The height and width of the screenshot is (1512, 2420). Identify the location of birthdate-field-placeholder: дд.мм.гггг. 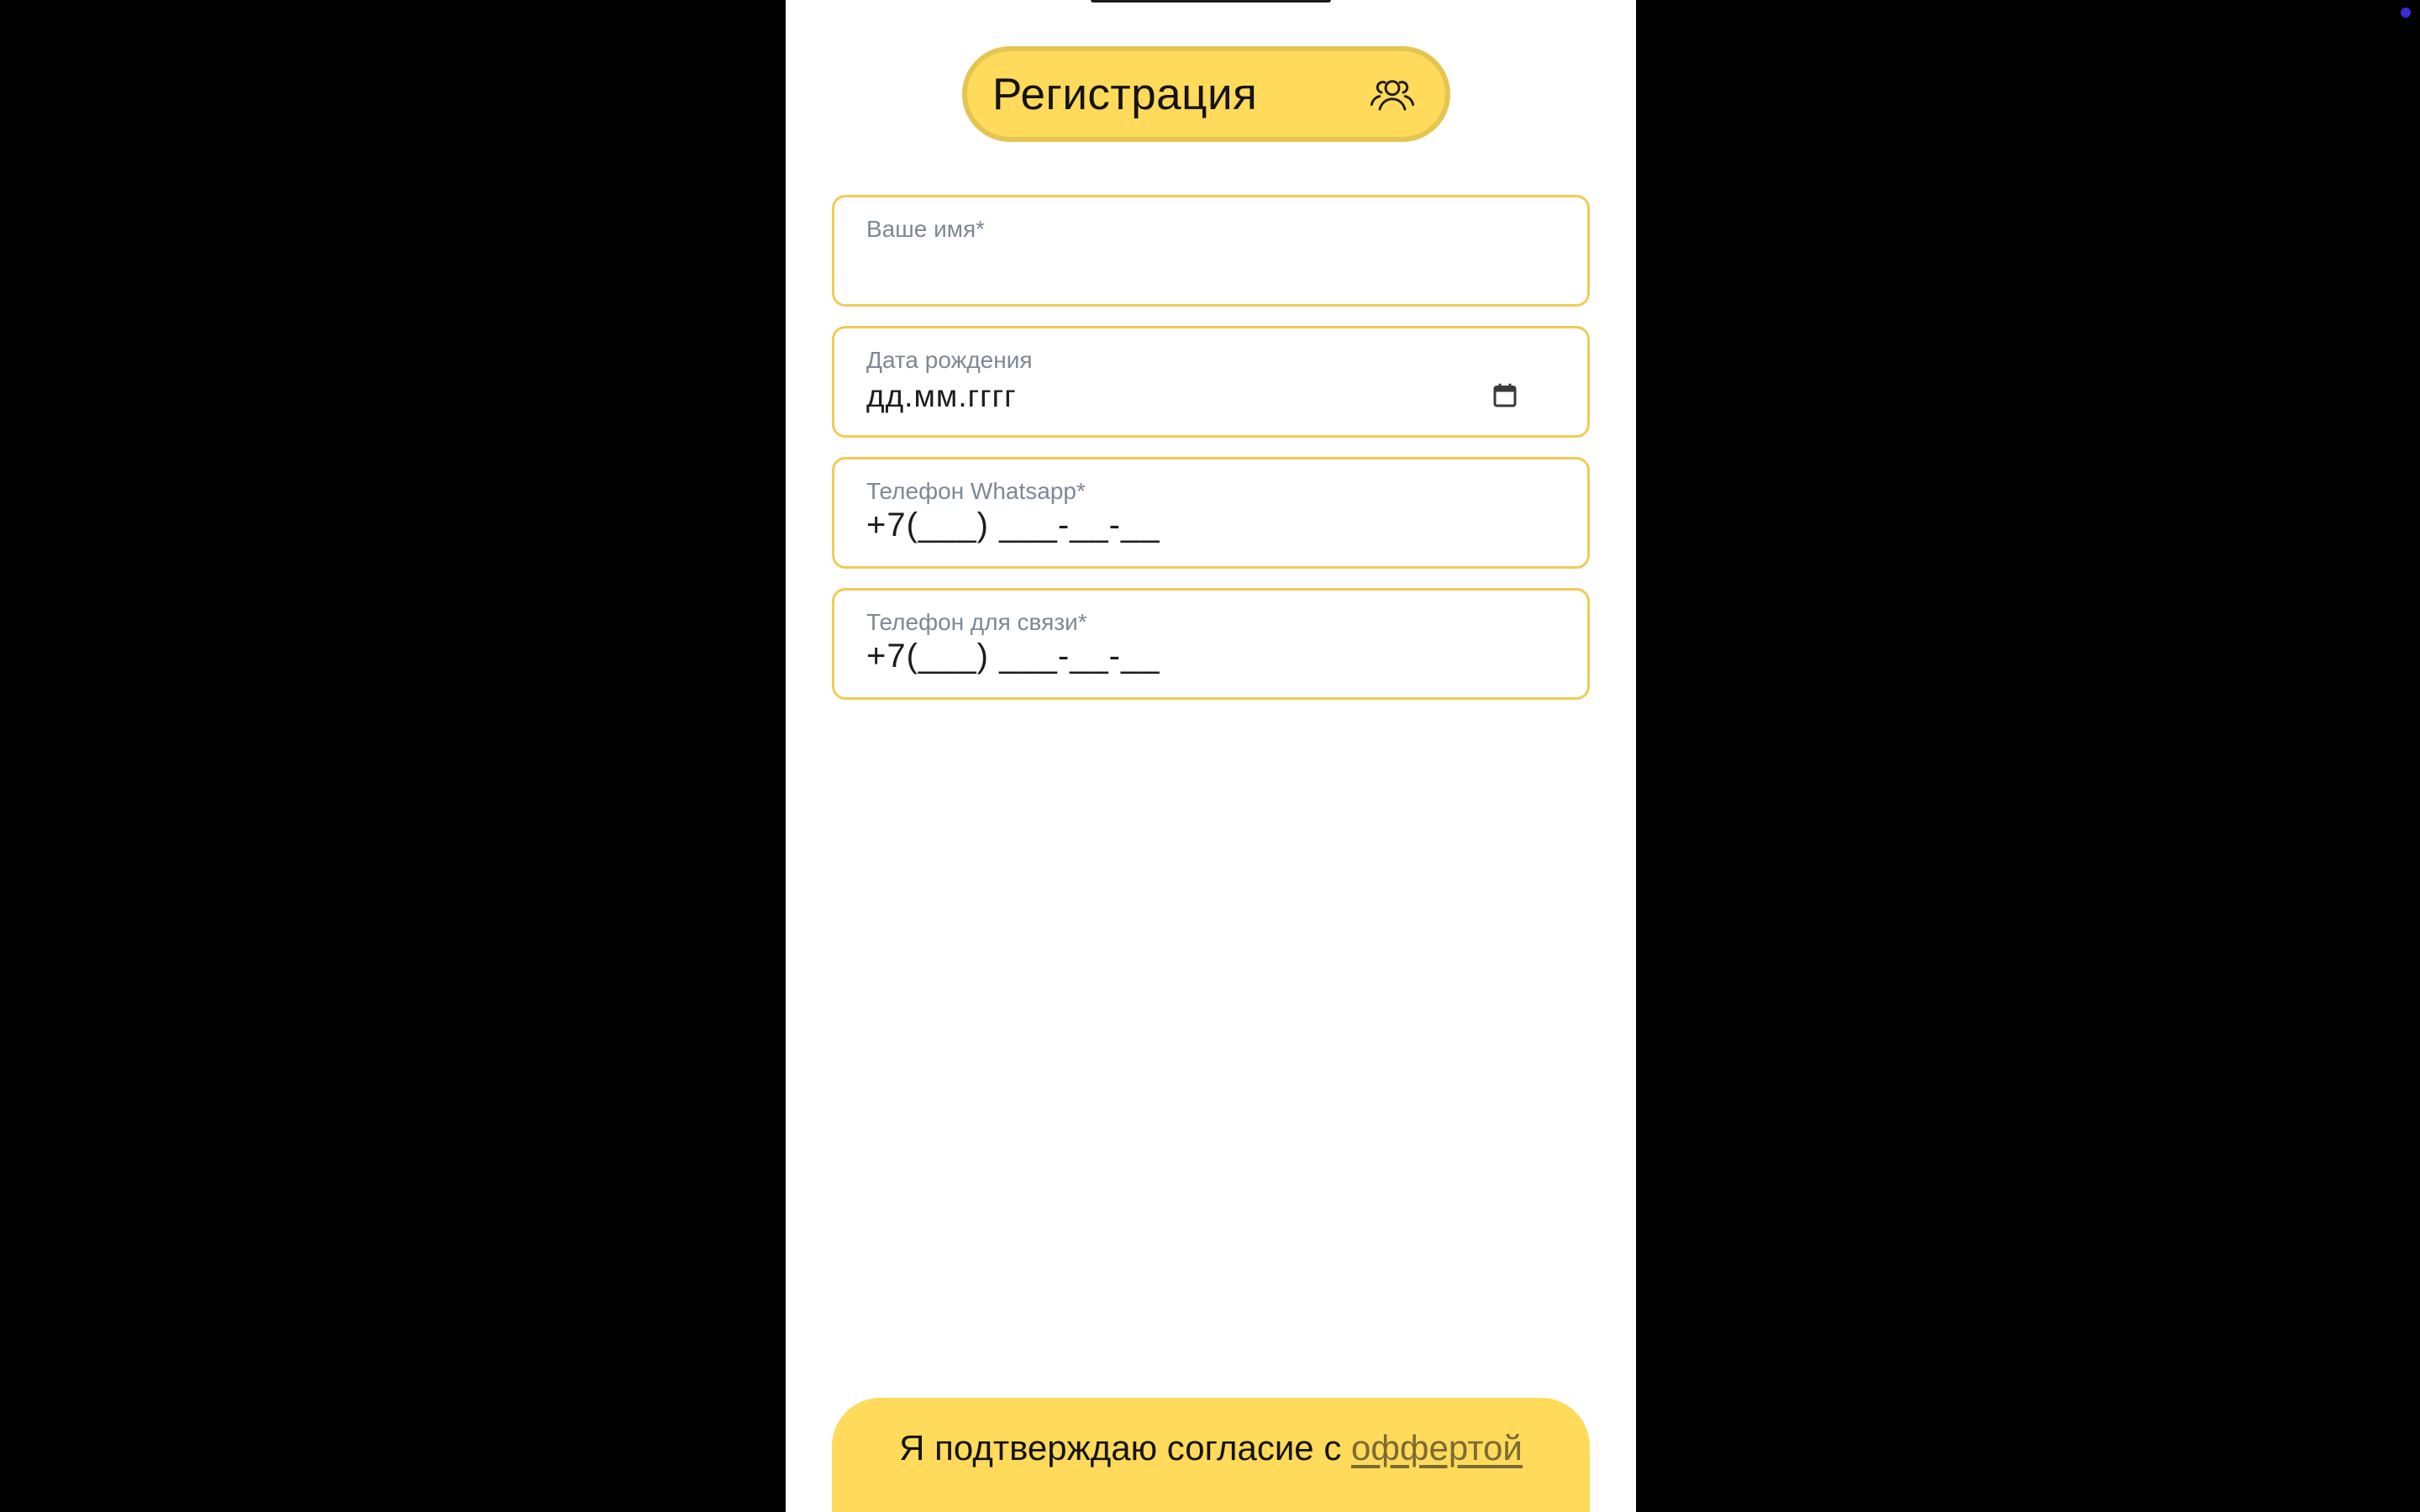
(941, 396).